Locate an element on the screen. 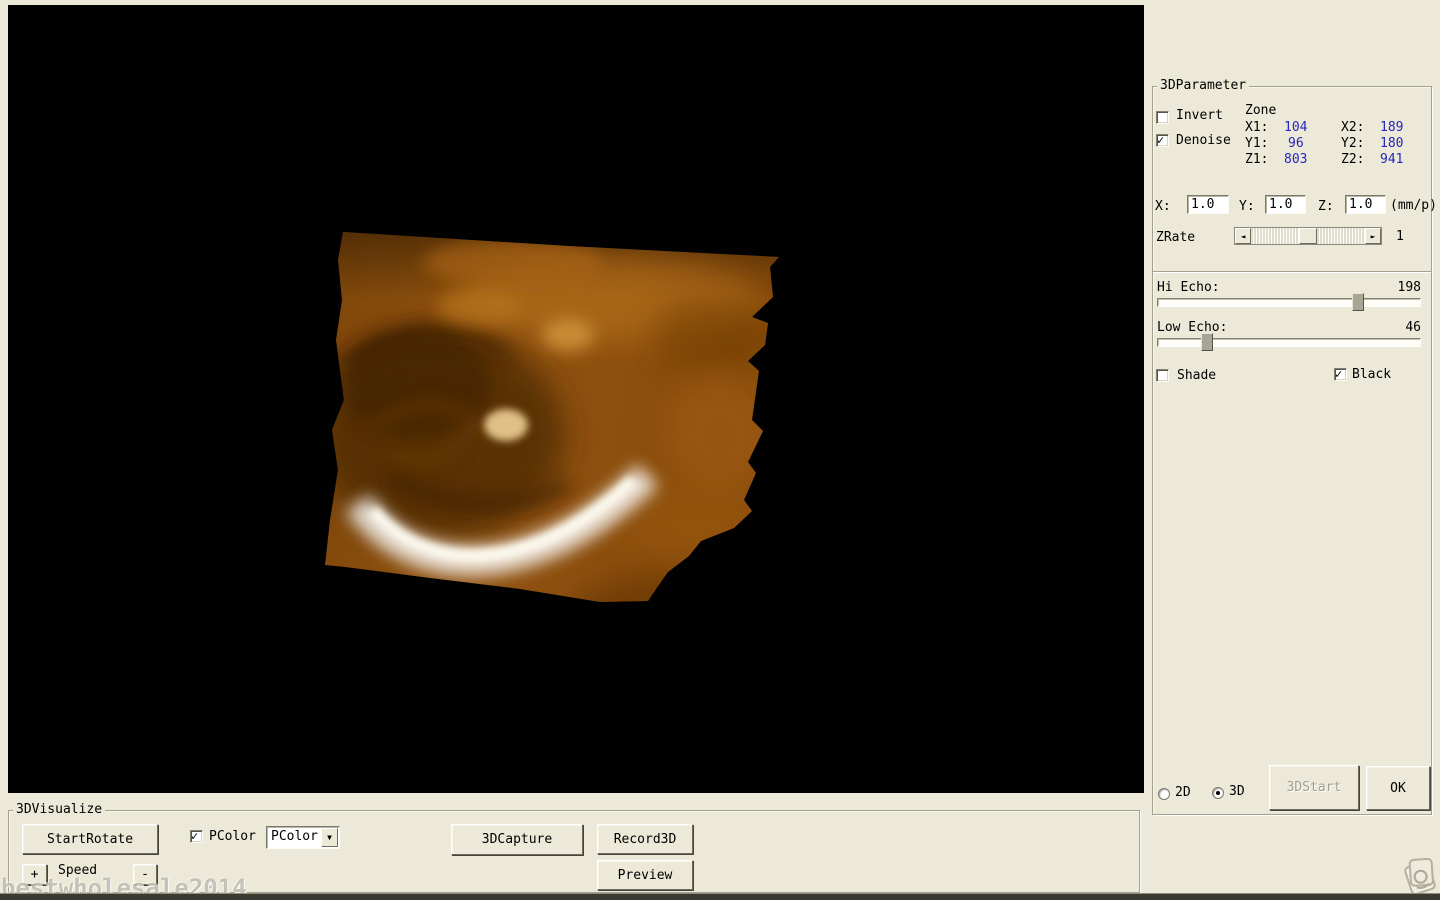  low-echo-value: 46 is located at coordinates (1413, 327).